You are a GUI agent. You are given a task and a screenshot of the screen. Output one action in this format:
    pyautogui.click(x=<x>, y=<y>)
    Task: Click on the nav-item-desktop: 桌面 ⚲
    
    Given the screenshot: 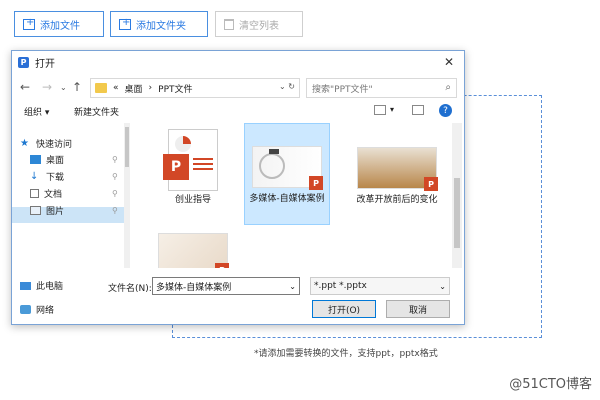 What is the action you would take?
    pyautogui.click(x=74, y=159)
    